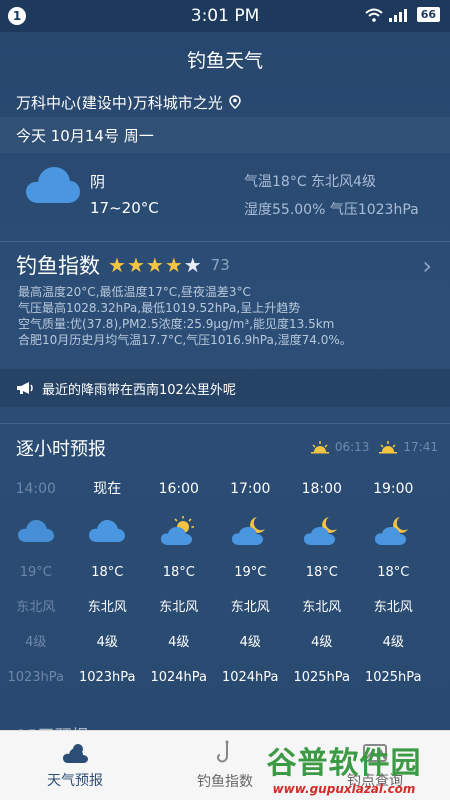 This screenshot has width=450, height=800. What do you see at coordinates (98, 182) in the screenshot?
I see `today-condition: 阴` at bounding box center [98, 182].